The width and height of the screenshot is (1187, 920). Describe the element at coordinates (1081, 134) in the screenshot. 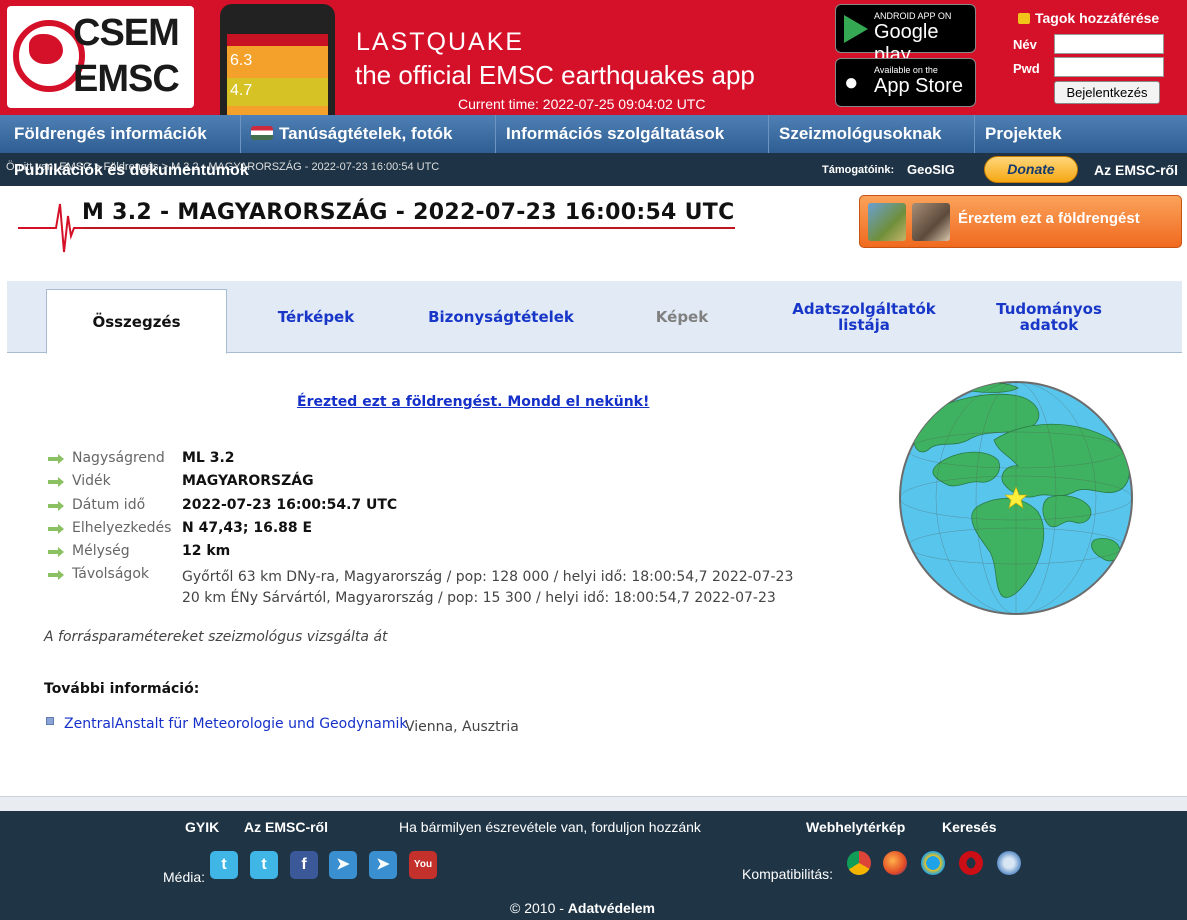

I see `nav-projects: Projektek` at that location.